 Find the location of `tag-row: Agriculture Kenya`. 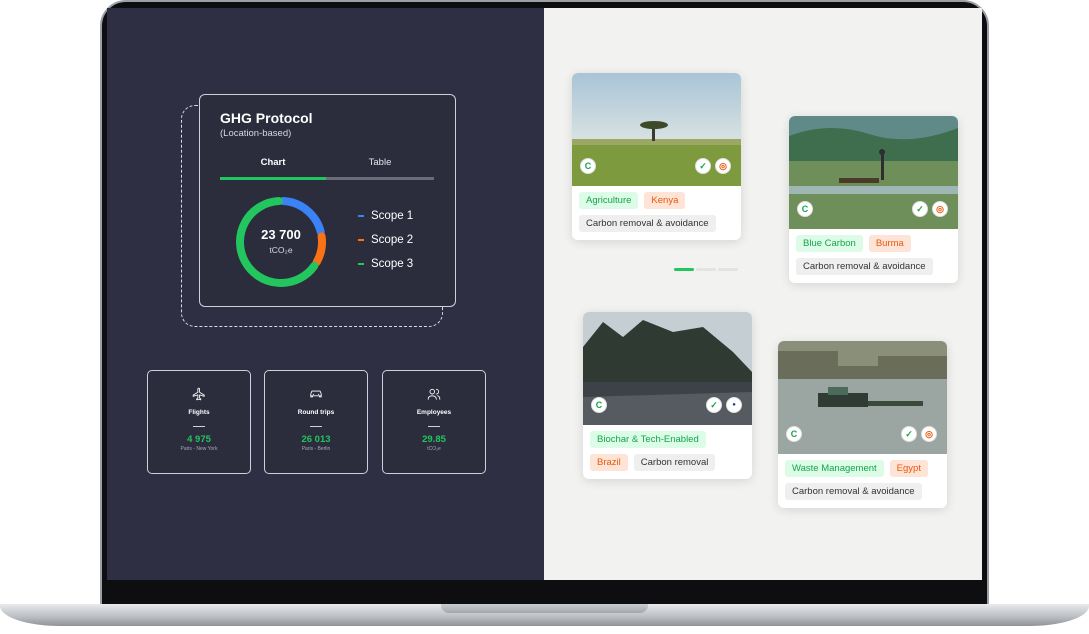

tag-row: Agriculture Kenya is located at coordinates (656, 200).